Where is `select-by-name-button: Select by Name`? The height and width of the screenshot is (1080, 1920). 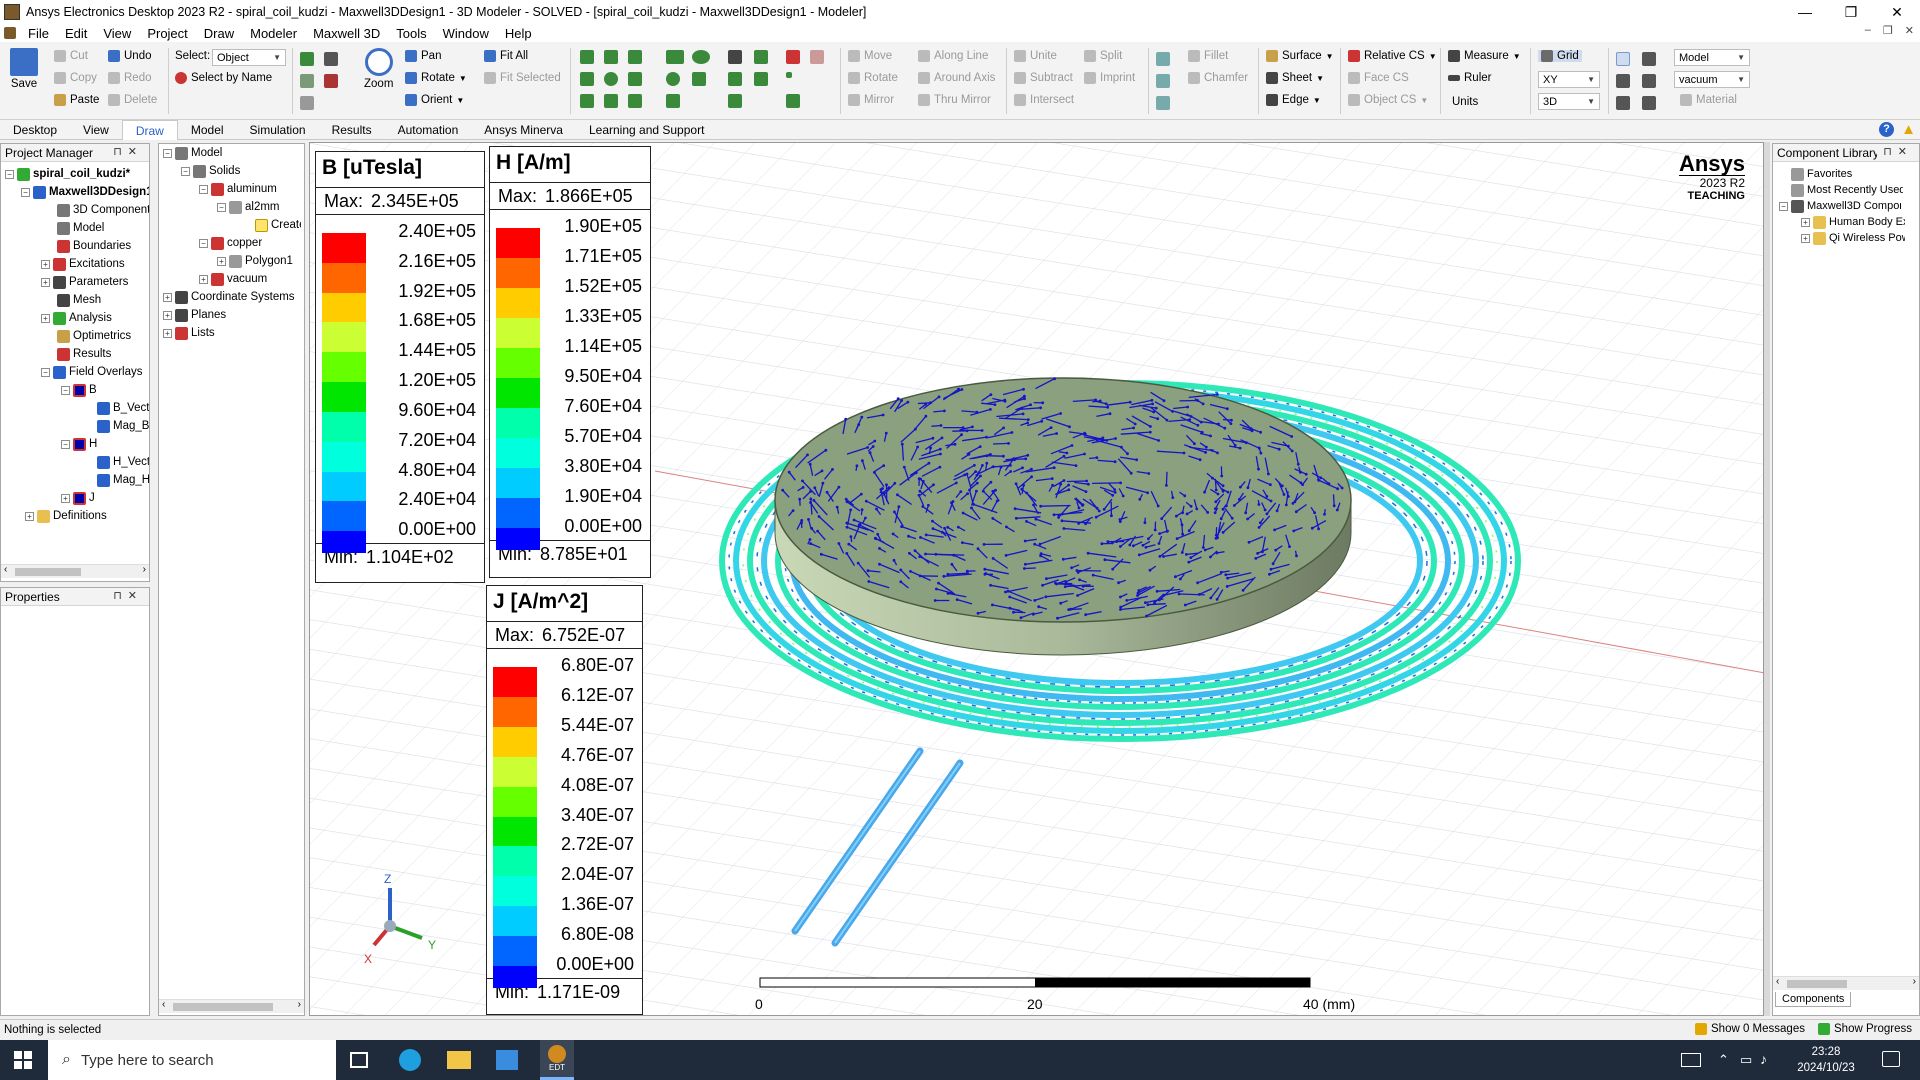
select-by-name-button: Select by Name is located at coordinates (223, 78).